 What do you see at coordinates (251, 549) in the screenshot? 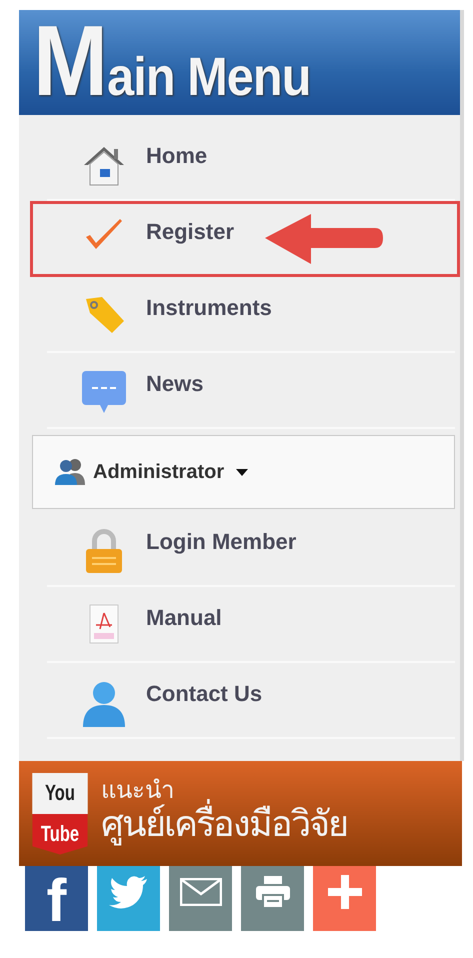
I see `menu-item: Login Member` at bounding box center [251, 549].